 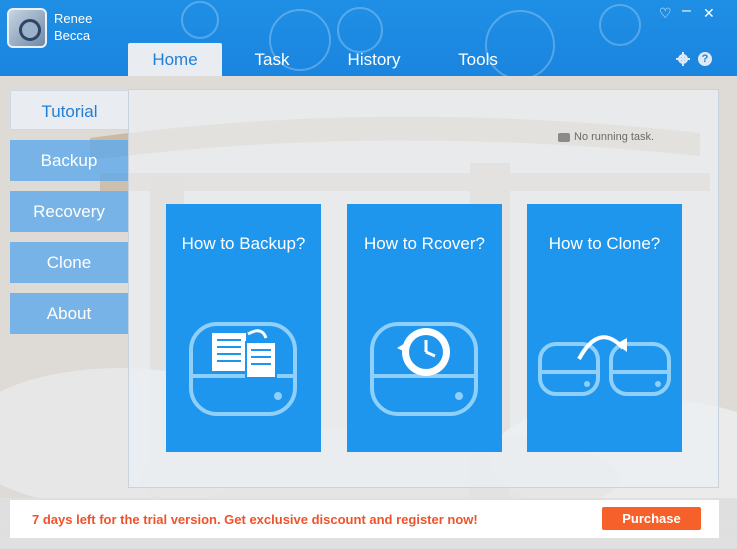 I want to click on how-to-backup-card: How to Backup?, so click(x=243, y=328).